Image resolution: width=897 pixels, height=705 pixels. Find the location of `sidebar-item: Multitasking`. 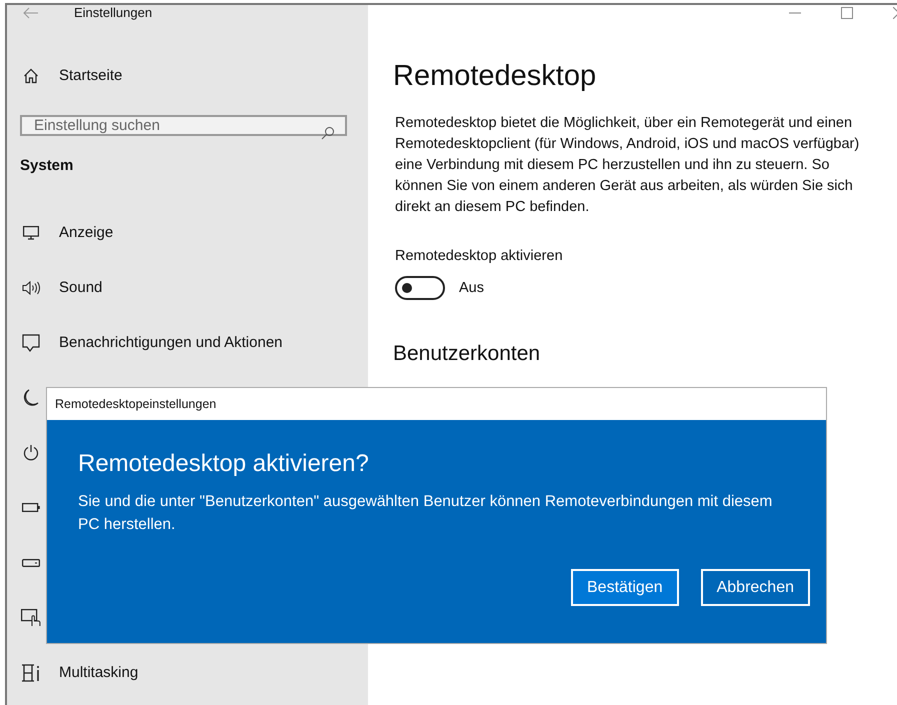

sidebar-item: Multitasking is located at coordinates (98, 672).